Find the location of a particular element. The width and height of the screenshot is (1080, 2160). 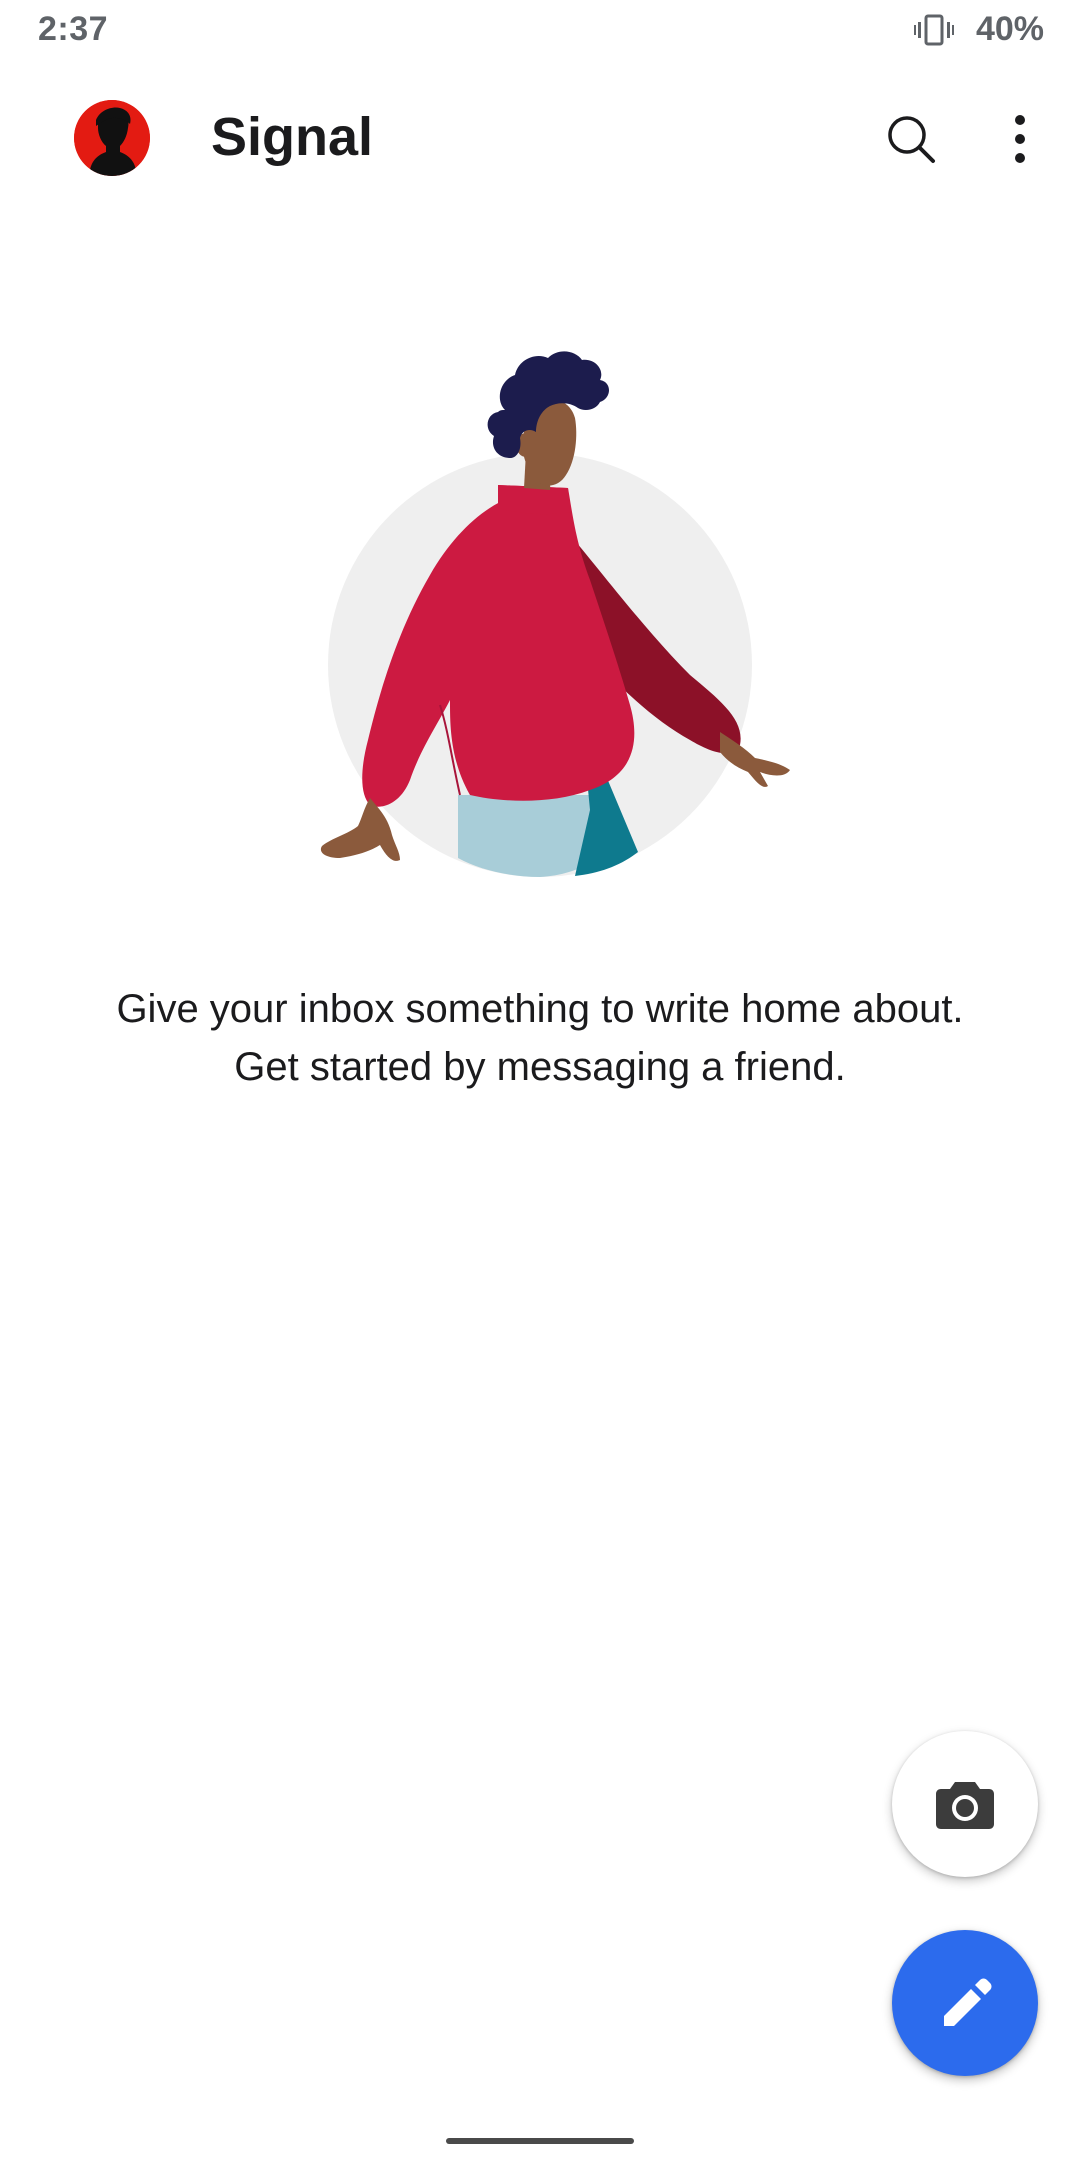

vibrate-icon is located at coordinates (933, 30).